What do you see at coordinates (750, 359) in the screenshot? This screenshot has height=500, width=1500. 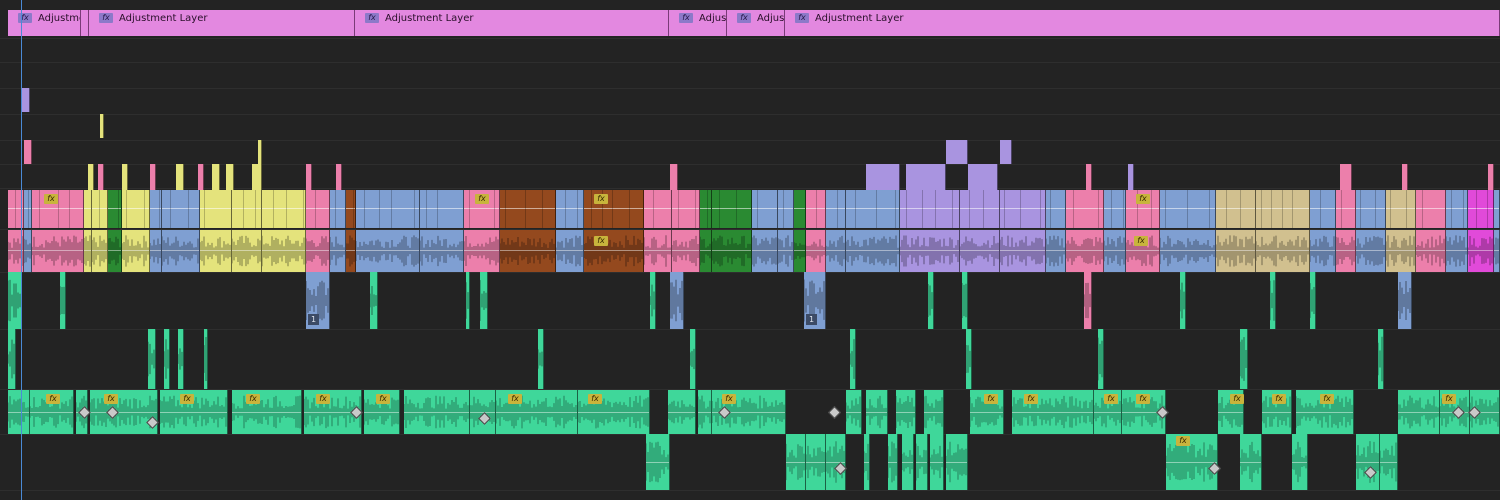 I see `audio-track-a3` at bounding box center [750, 359].